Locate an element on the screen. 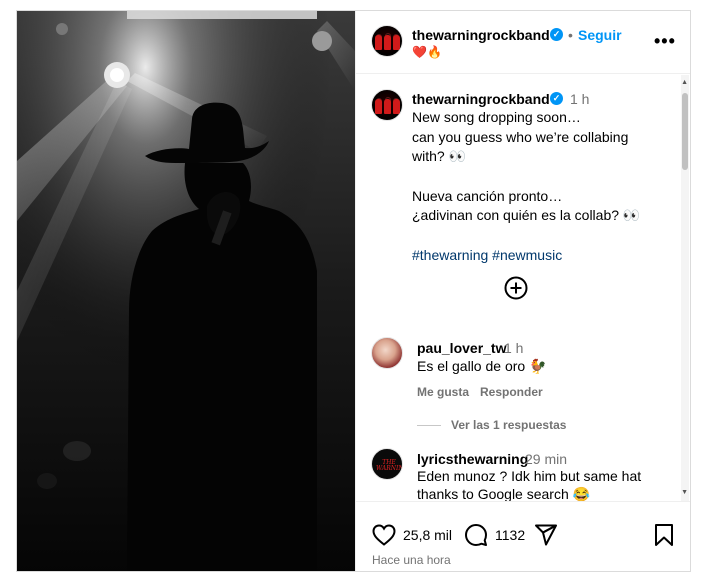 The image size is (703, 572). hashtag-link: #thewarning is located at coordinates (450, 255).